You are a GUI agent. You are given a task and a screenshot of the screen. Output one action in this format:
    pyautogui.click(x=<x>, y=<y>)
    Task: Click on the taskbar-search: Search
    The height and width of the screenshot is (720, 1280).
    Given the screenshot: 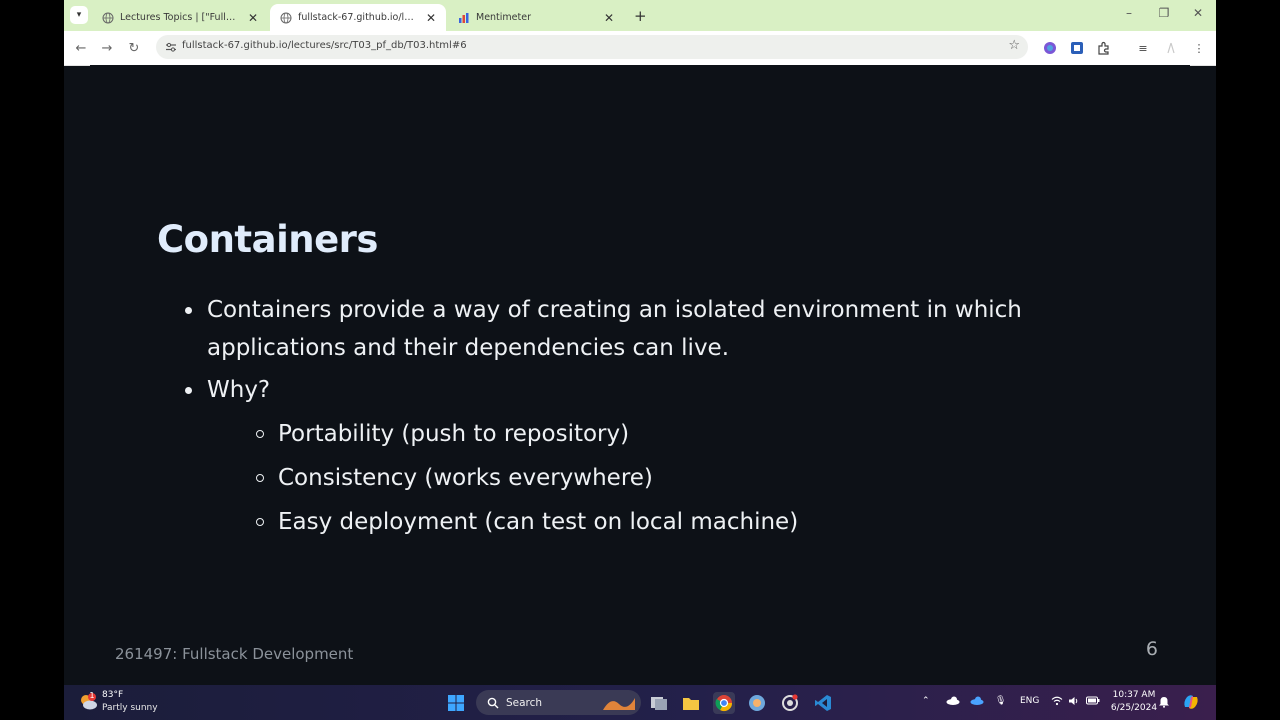 What is the action you would take?
    pyautogui.click(x=558, y=702)
    